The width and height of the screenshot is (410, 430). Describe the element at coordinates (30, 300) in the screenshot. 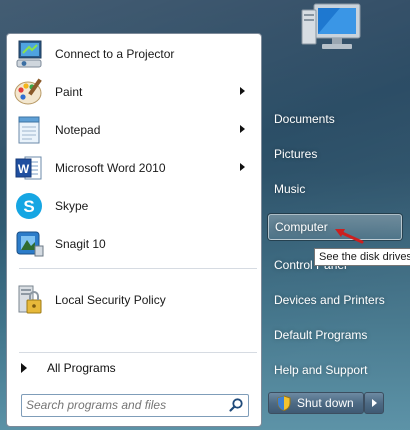

I see `security-policy-icon` at that location.